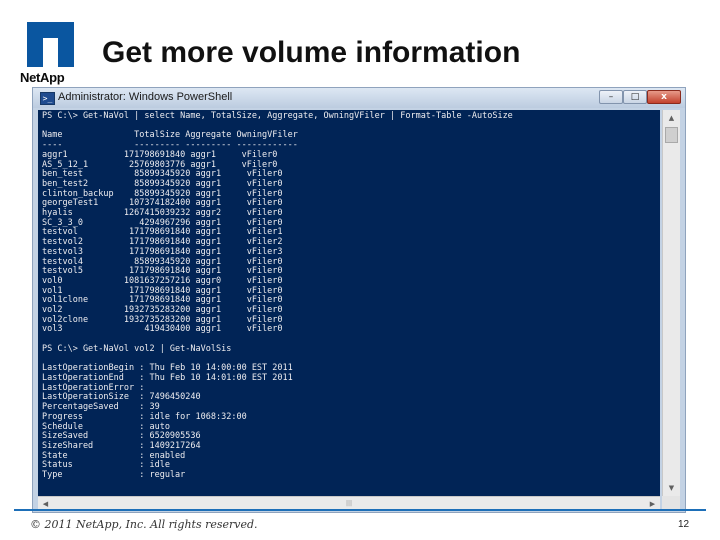 The height and width of the screenshot is (540, 720). Describe the element at coordinates (145, 97) in the screenshot. I see `window-title: Administrator: Windows PowerShell` at that location.